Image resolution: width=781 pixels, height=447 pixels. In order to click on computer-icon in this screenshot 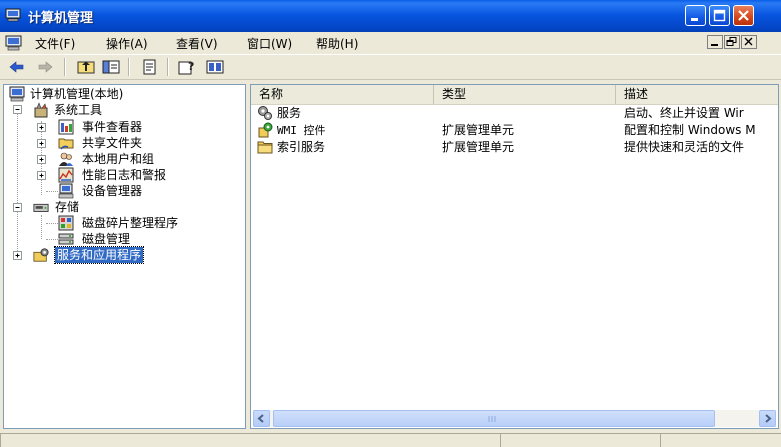, I will do `click(17, 94)`.